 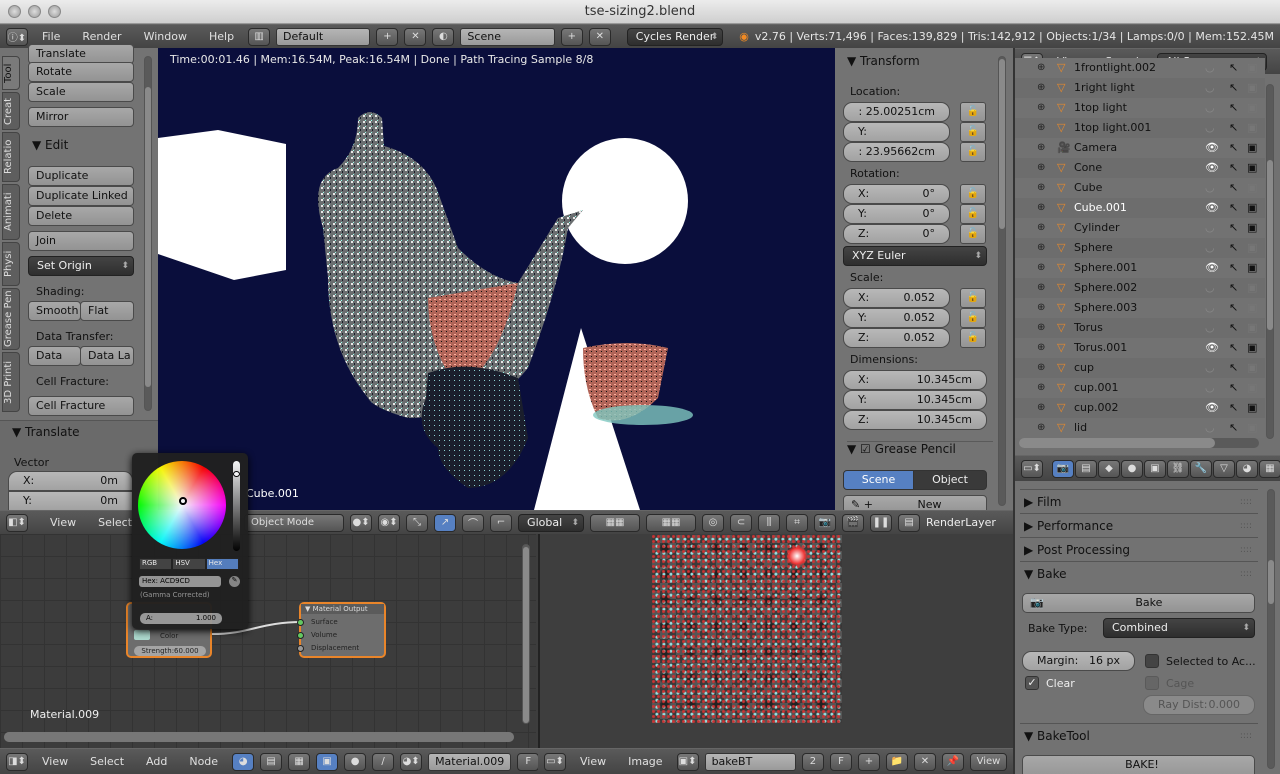 What do you see at coordinates (915, 256) in the screenshot?
I see `rotation-mode-dropdown: XYZ Euler` at bounding box center [915, 256].